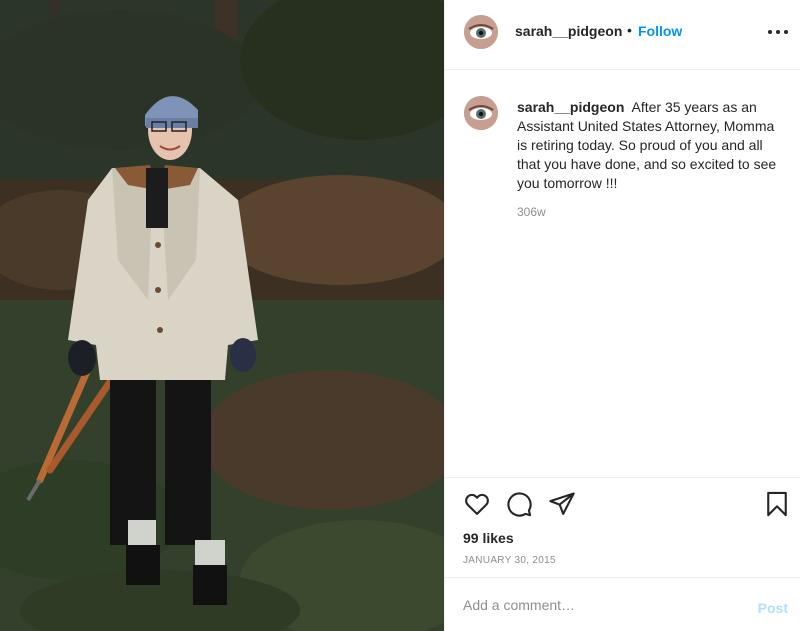 This screenshot has height=631, width=800. What do you see at coordinates (562, 504) in the screenshot?
I see `share-icon` at bounding box center [562, 504].